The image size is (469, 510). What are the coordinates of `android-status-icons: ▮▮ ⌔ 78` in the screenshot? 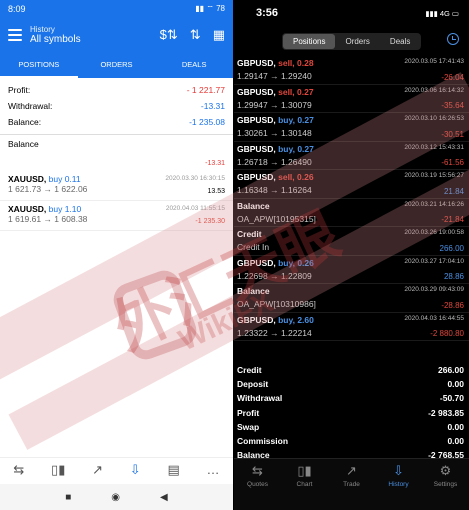 It's located at (210, 8).